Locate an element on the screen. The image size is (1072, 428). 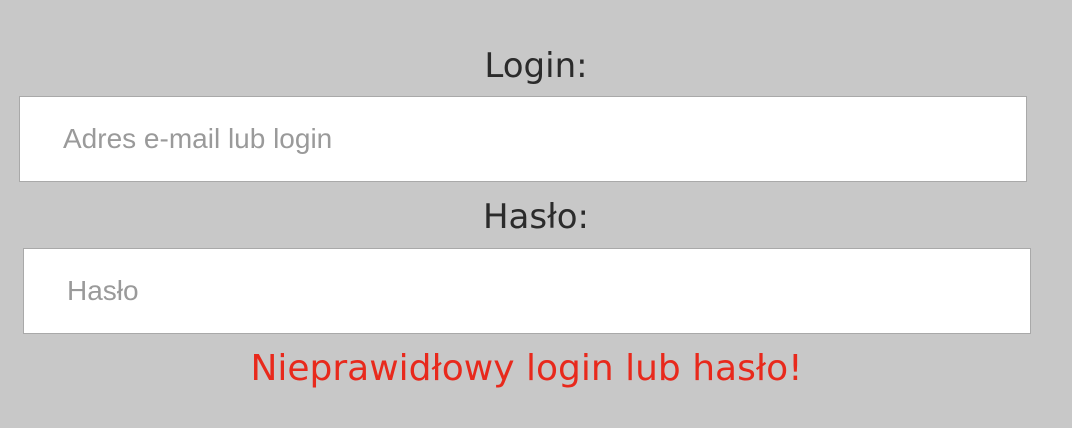
login-label: Login: is located at coordinates (536, 66).